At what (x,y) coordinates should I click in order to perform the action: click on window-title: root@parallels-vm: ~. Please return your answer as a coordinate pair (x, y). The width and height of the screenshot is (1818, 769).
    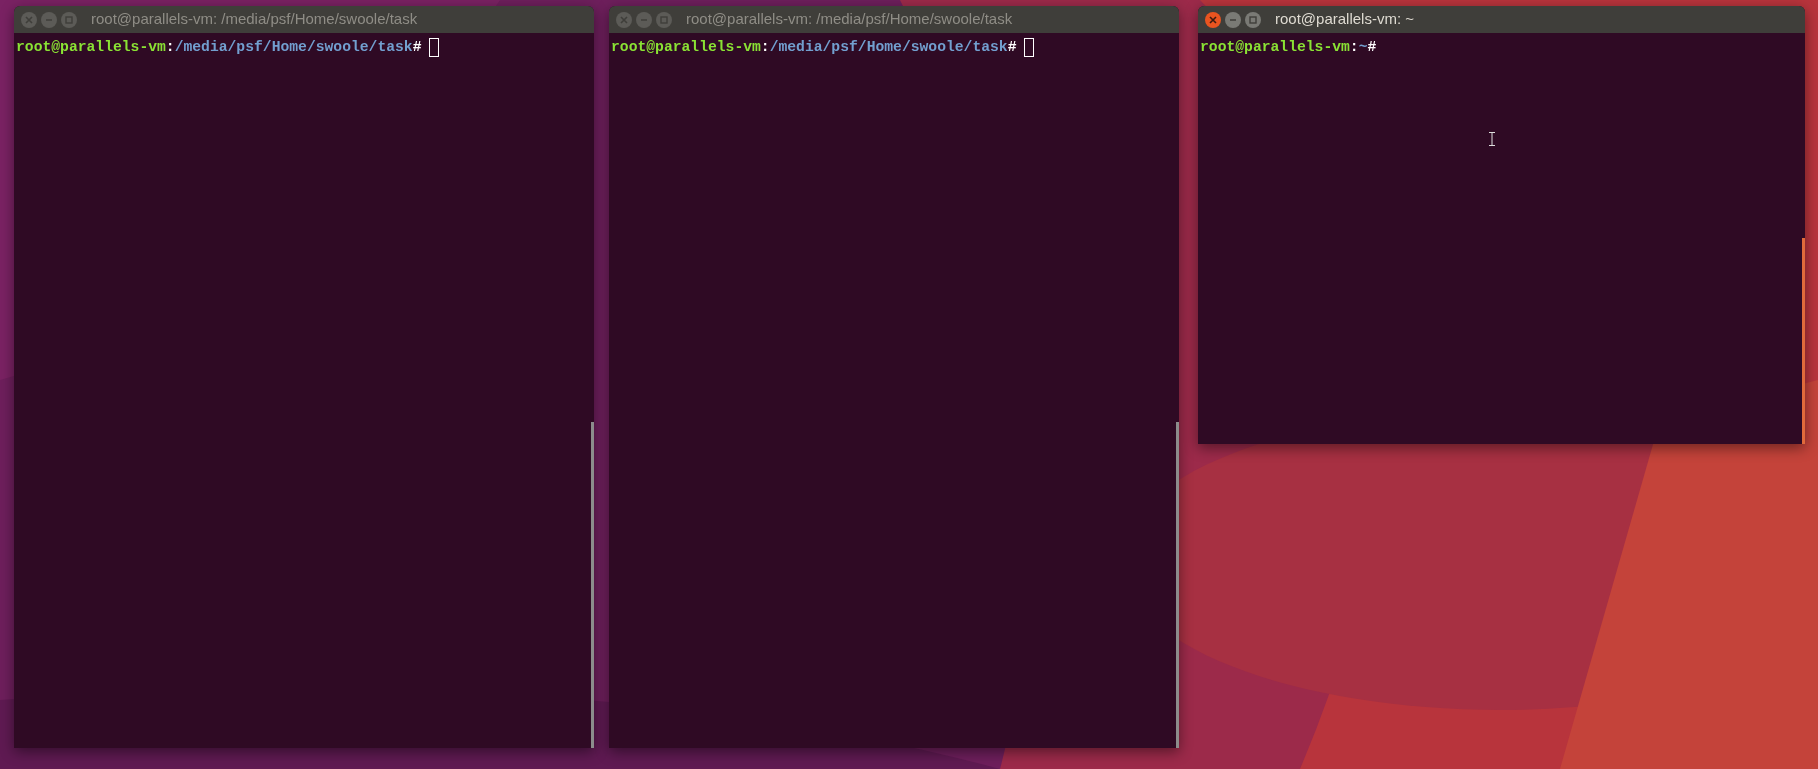
    Looking at the image, I should click on (1345, 19).